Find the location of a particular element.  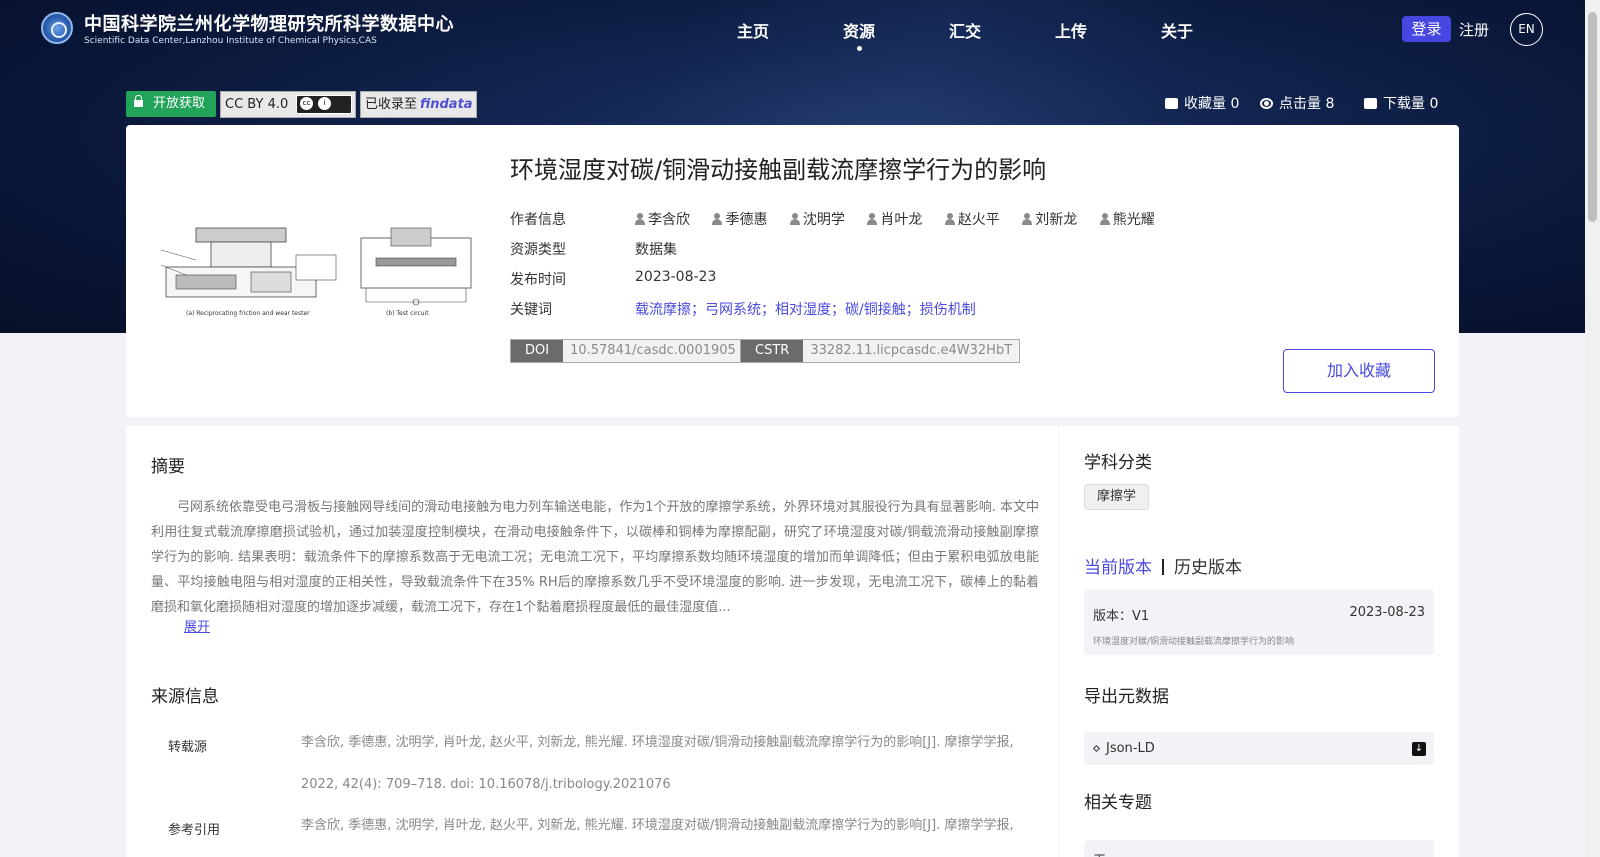

site-title: 中国科学院兰州化学物理研究所科学数据中心 is located at coordinates (269, 23).